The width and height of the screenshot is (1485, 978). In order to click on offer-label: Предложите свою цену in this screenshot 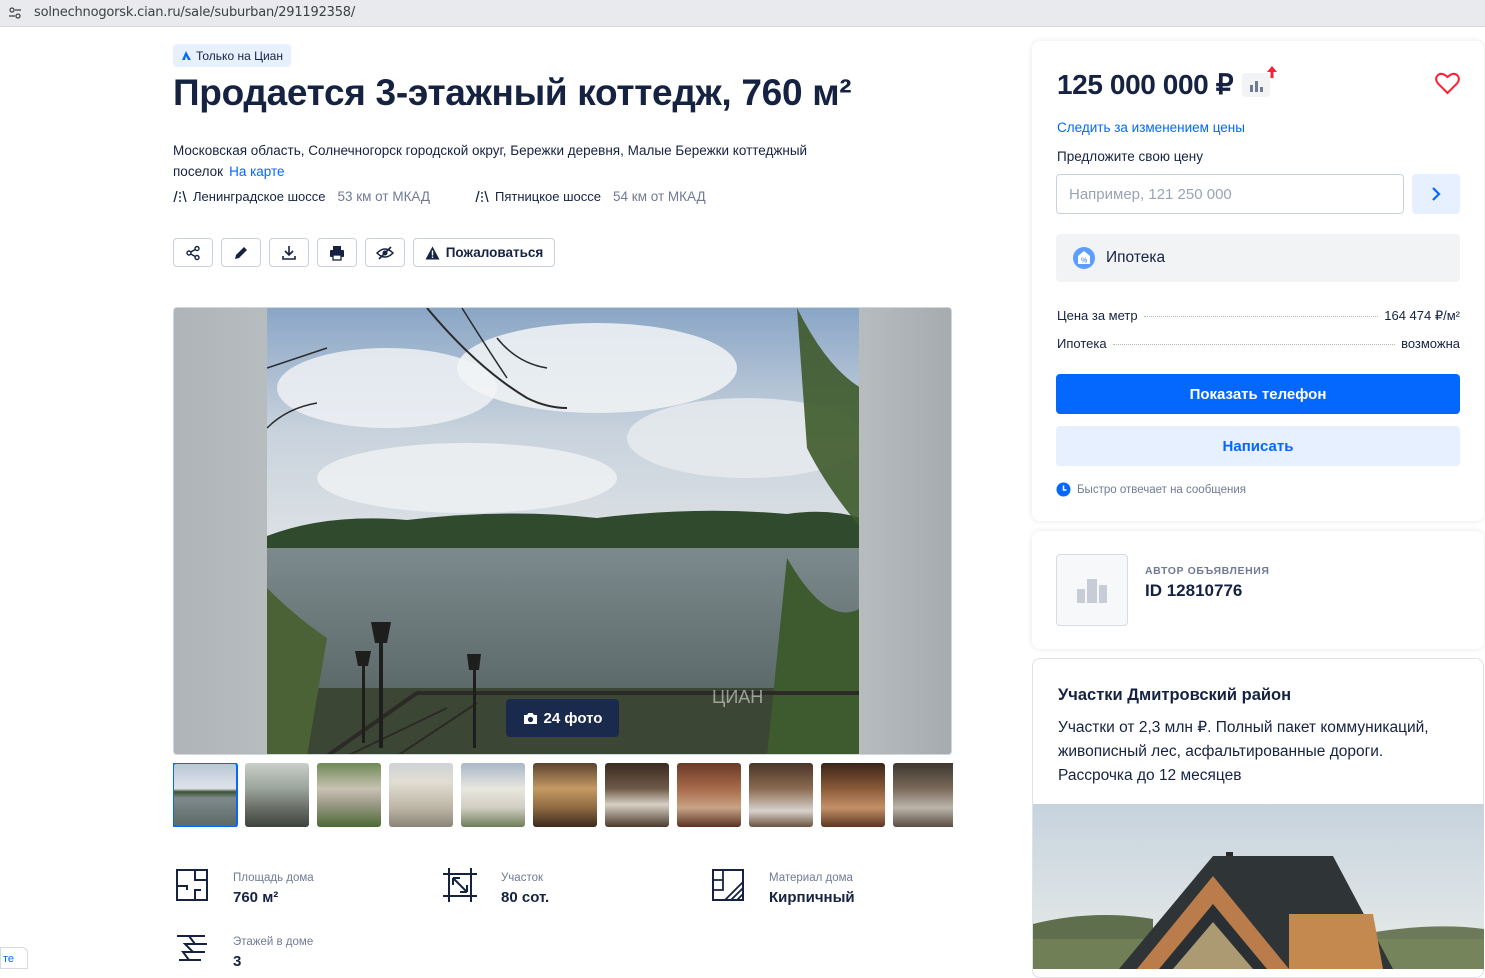, I will do `click(1130, 156)`.